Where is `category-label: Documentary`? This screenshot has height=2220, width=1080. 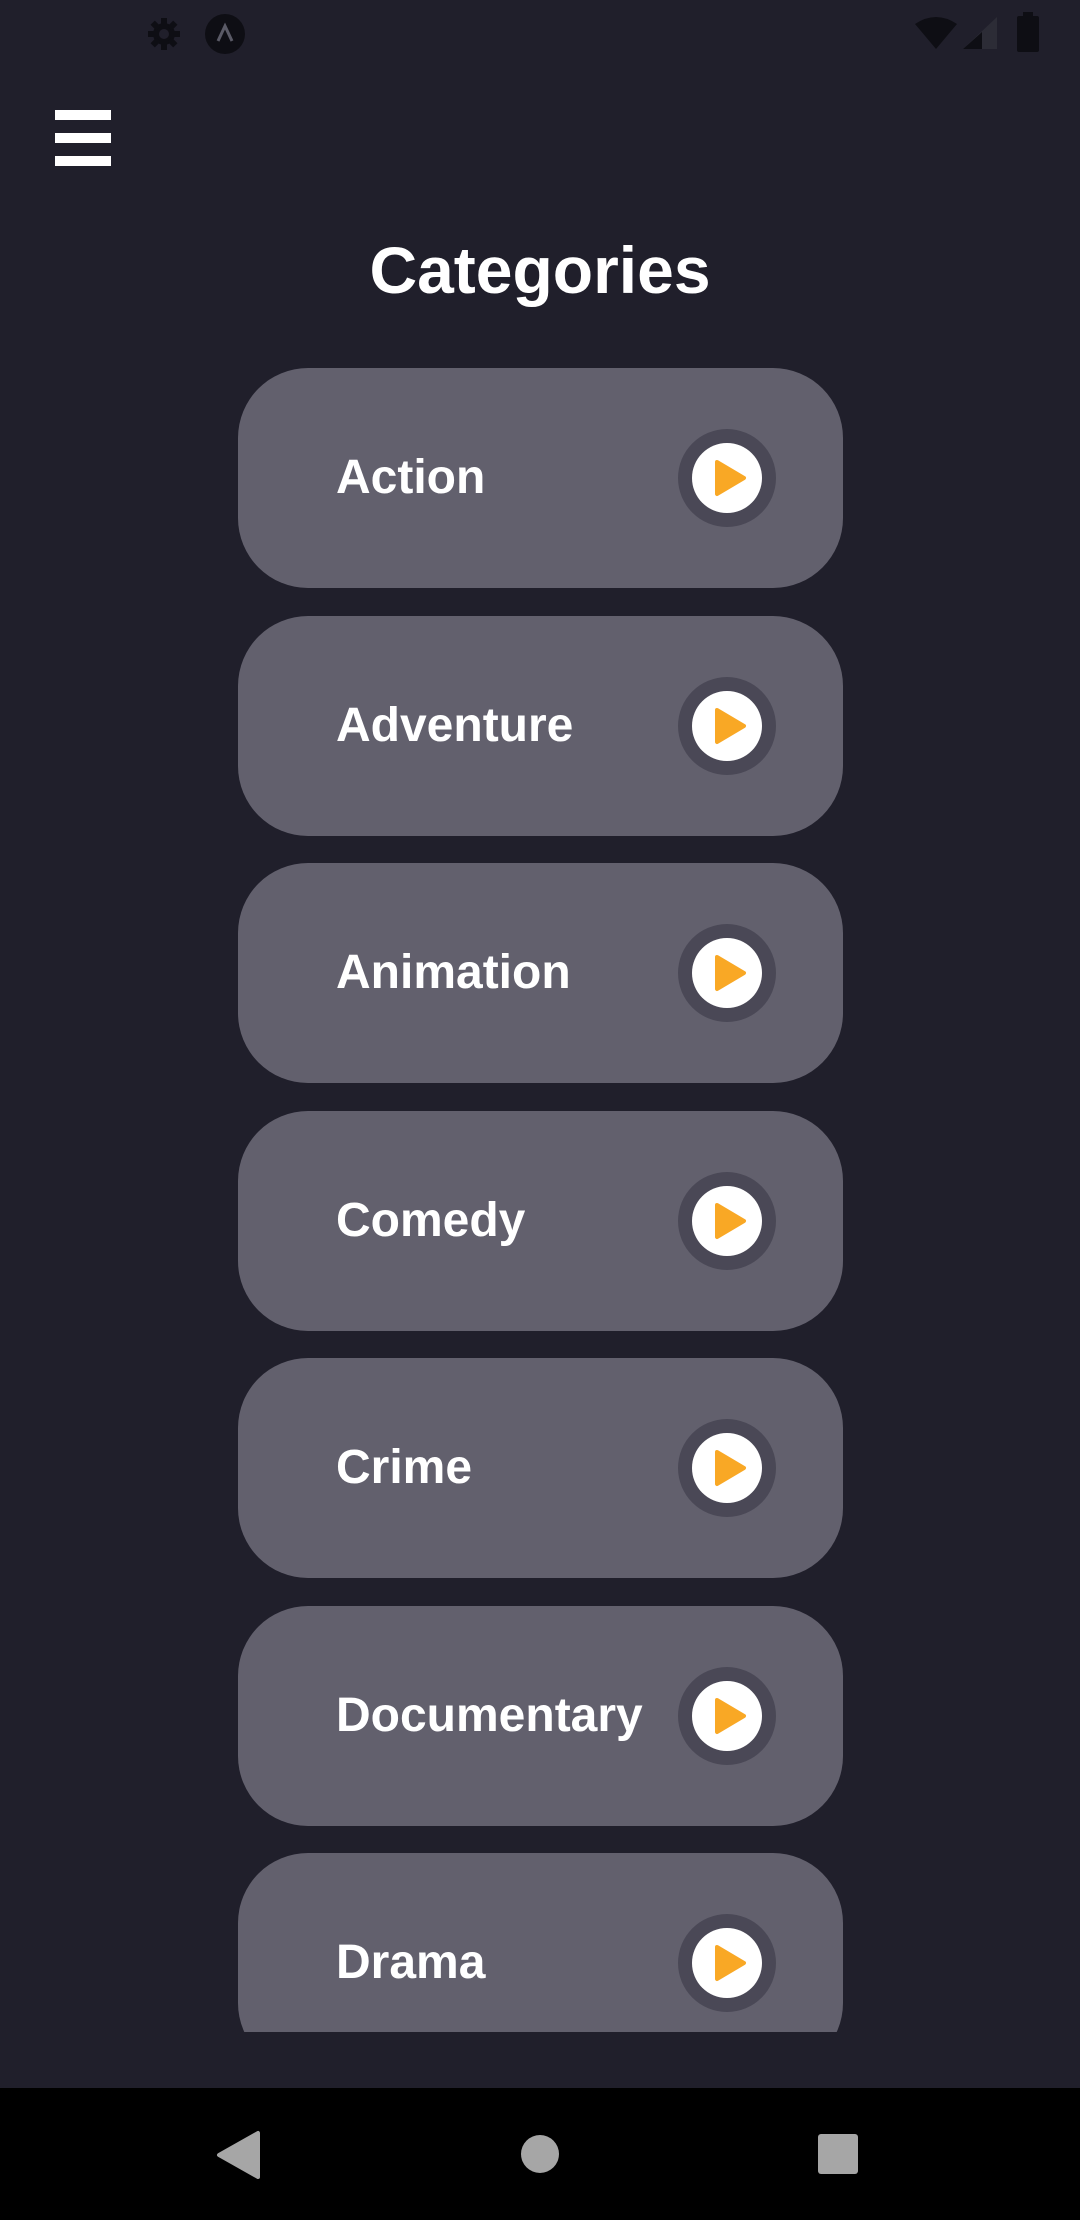
category-label: Documentary is located at coordinates (489, 1715).